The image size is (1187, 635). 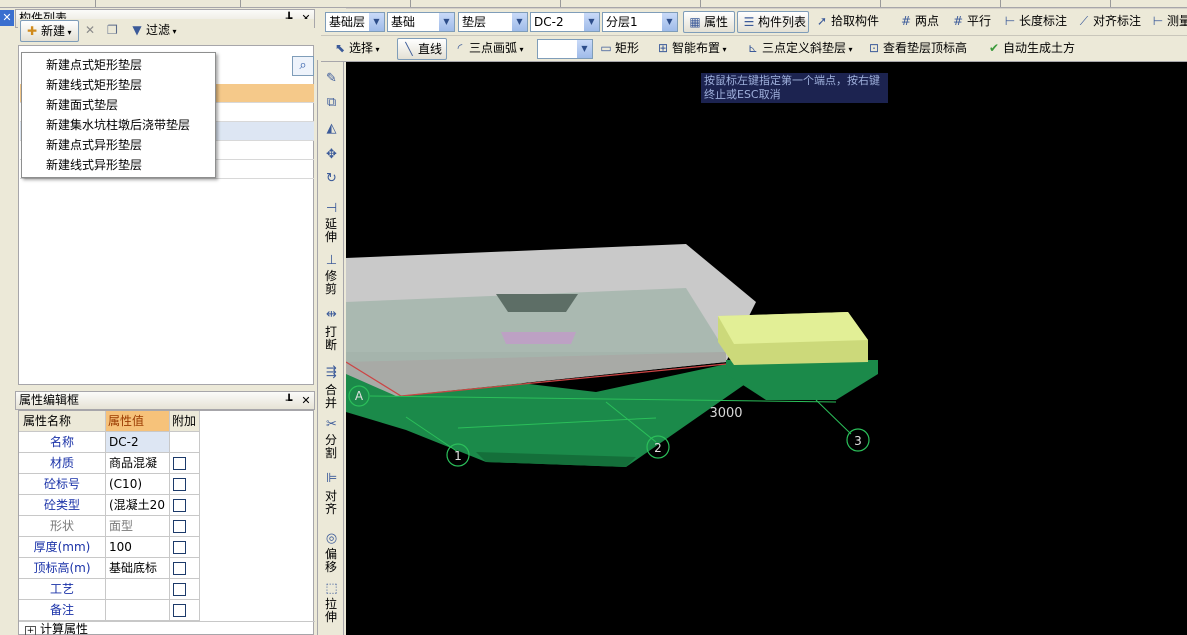 What do you see at coordinates (331, 102) in the screenshot?
I see `copy-shapes-icon: ⧉` at bounding box center [331, 102].